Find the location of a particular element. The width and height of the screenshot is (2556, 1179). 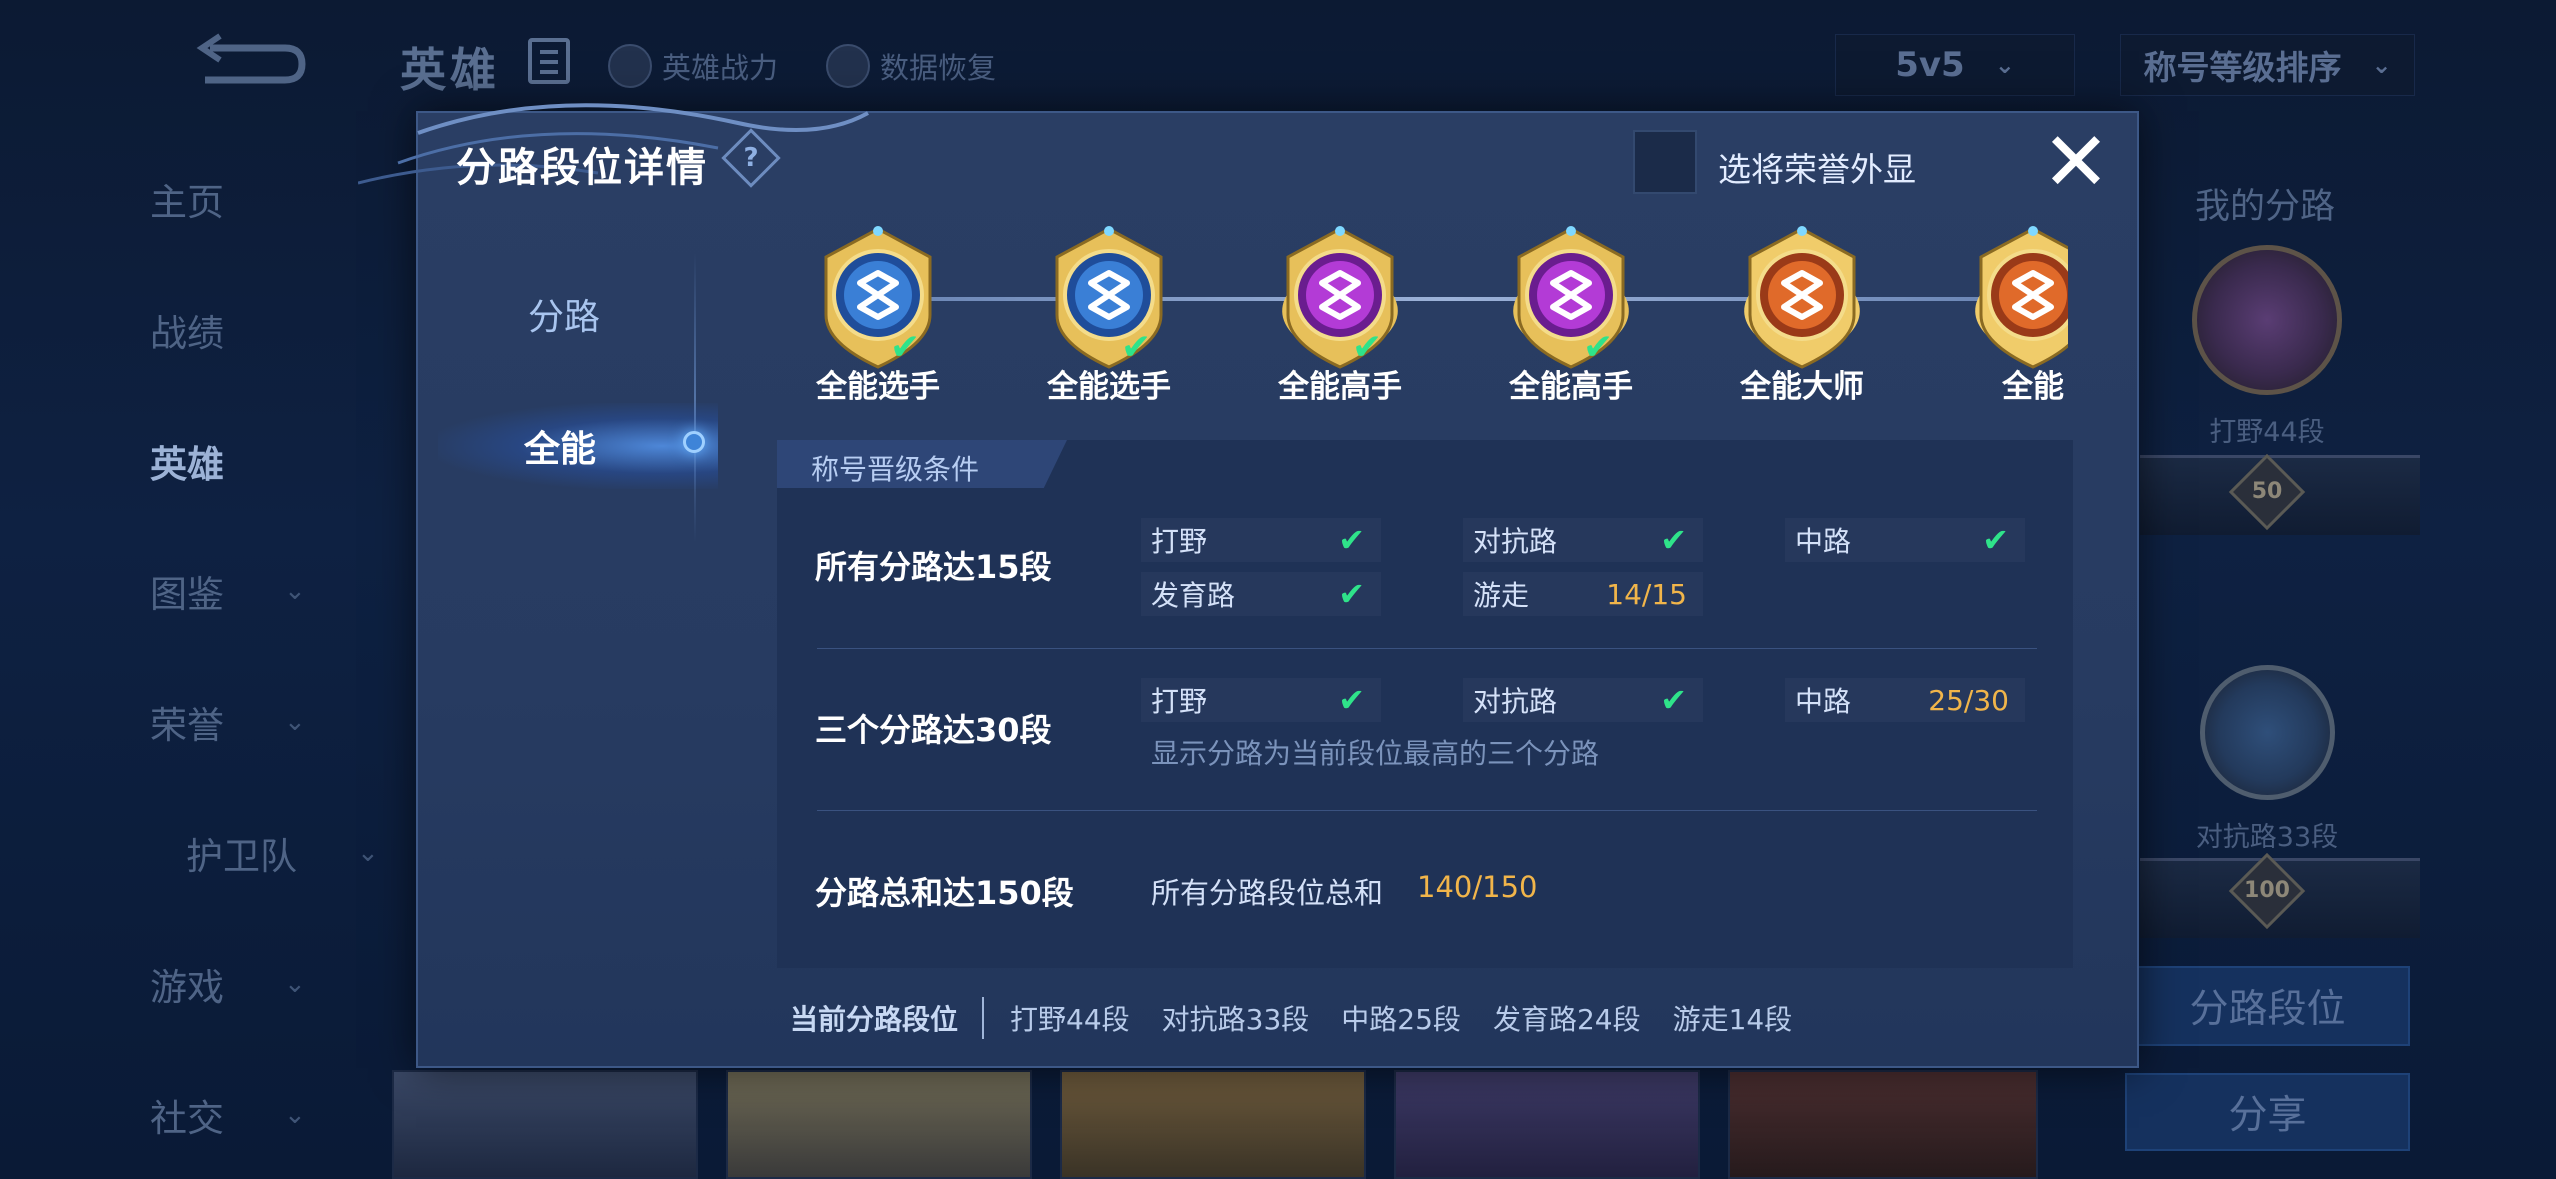

sidebar-item-label: 护卫队 is located at coordinates (241, 856).